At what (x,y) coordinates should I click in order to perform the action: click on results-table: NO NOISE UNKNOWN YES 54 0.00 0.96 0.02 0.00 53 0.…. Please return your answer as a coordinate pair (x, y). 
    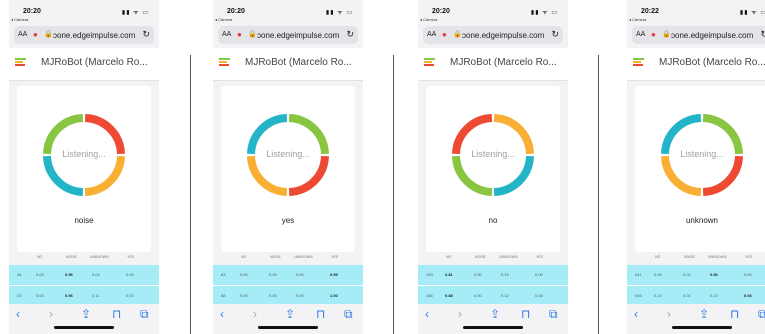
    Looking at the image, I should click on (84, 279).